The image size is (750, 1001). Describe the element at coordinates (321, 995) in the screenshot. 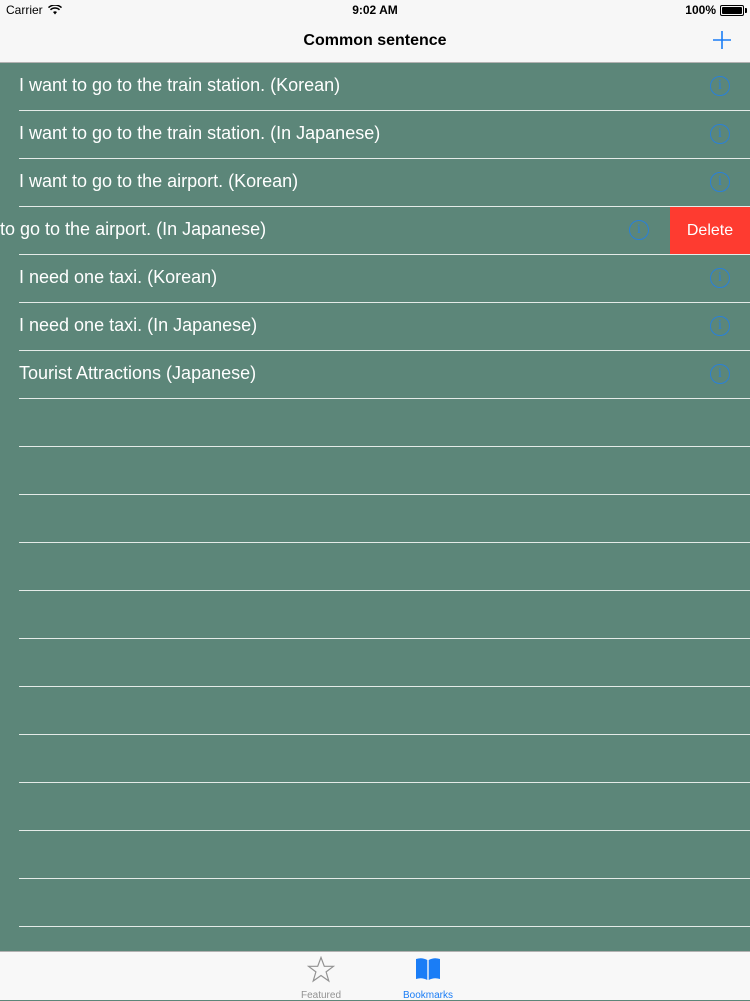

I see `tab-featured-label: Featured` at that location.